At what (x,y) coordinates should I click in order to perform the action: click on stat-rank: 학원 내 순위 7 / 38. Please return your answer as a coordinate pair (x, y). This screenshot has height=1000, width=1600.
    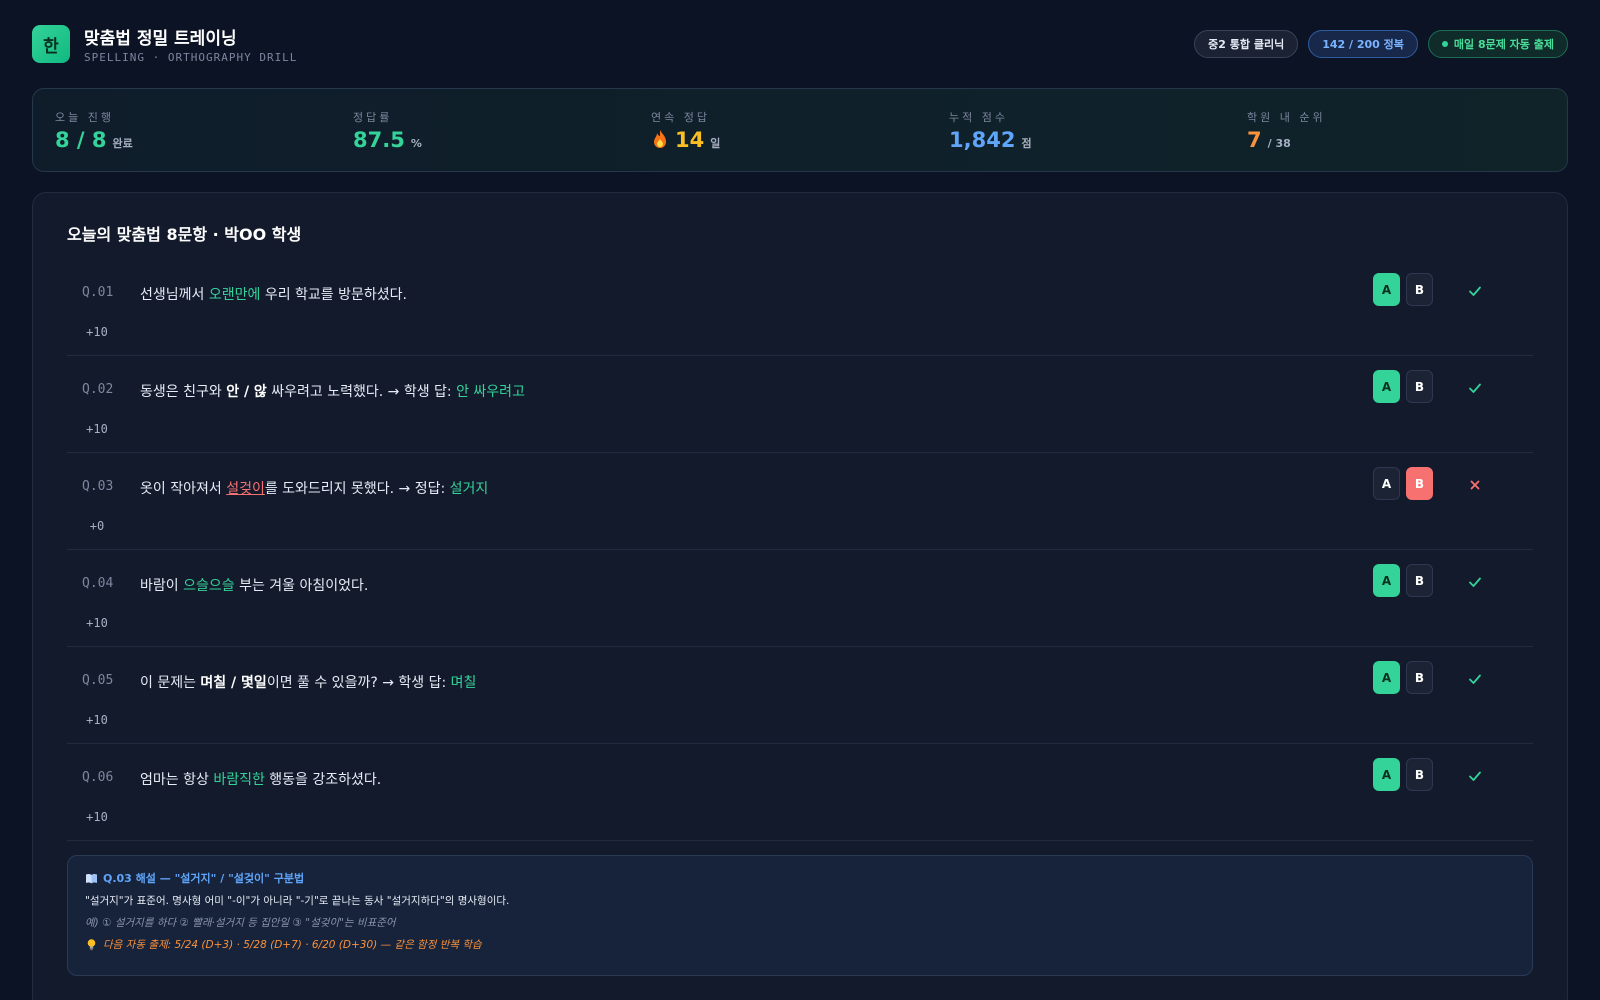
    Looking at the image, I should click on (1396, 130).